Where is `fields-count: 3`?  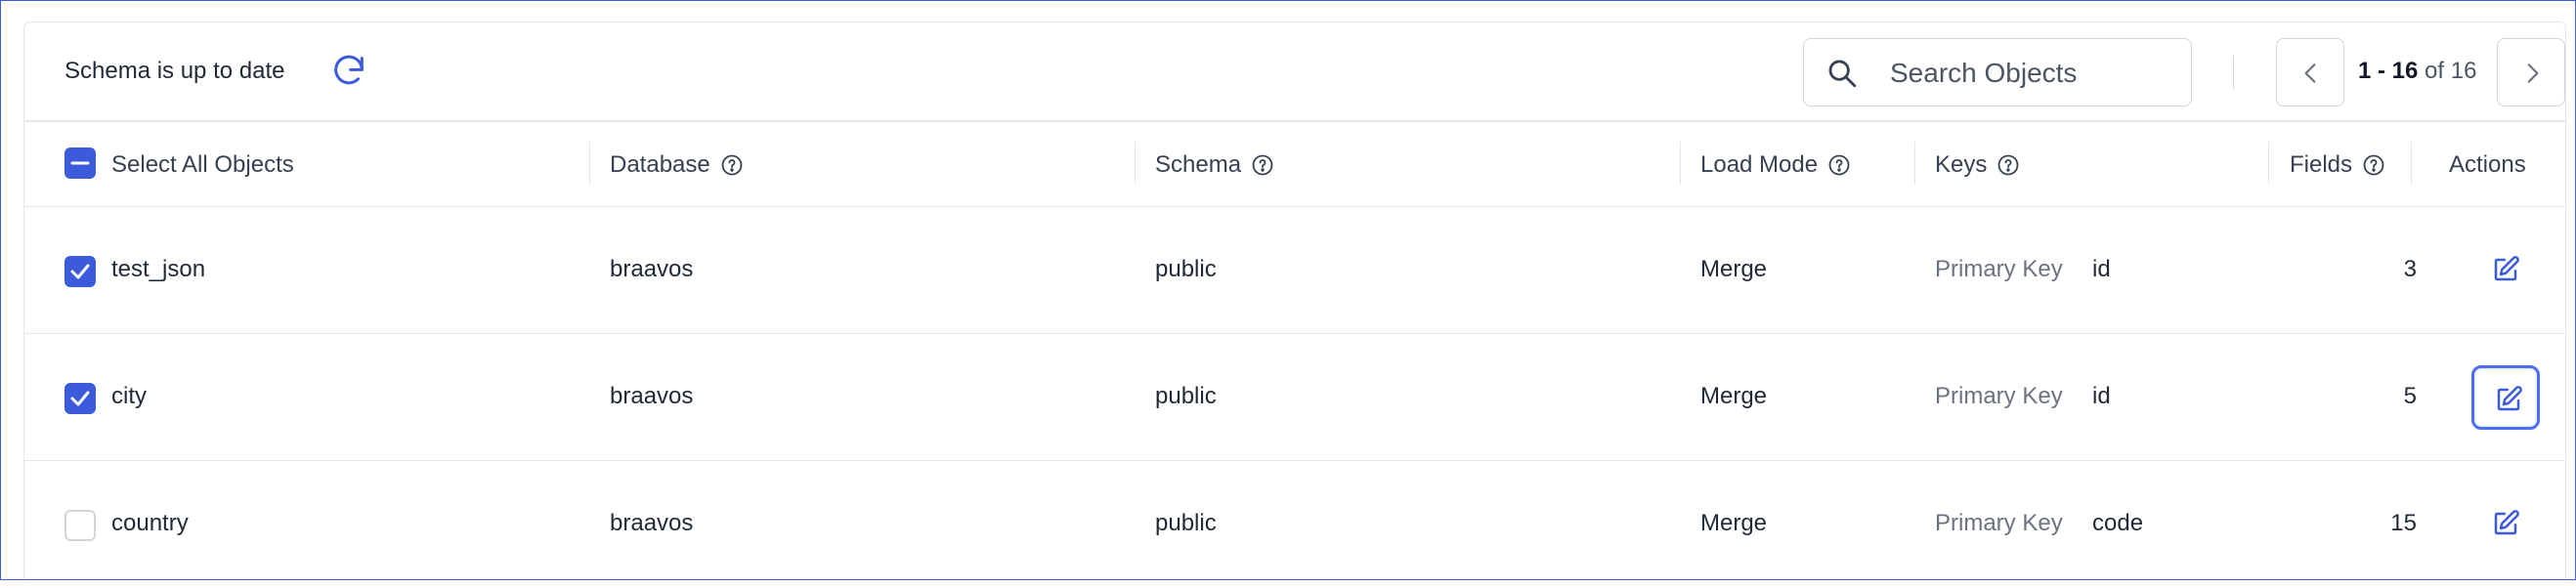
fields-count: 3 is located at coordinates (2410, 269).